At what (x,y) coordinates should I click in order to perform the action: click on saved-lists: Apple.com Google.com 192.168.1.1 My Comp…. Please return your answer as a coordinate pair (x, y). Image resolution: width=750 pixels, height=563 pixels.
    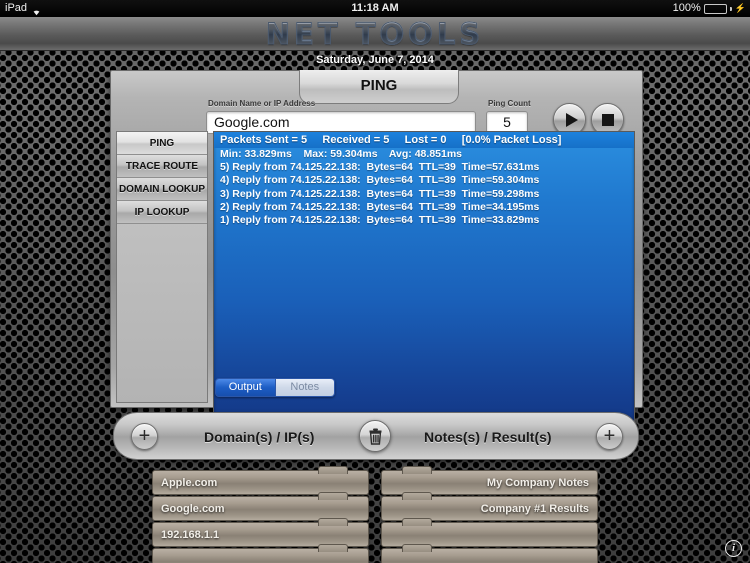
    Looking at the image, I should click on (375, 514).